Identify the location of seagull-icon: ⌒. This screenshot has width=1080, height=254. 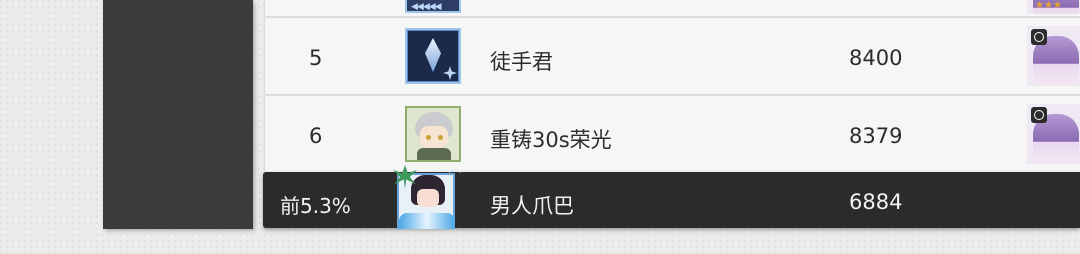
(454, 176).